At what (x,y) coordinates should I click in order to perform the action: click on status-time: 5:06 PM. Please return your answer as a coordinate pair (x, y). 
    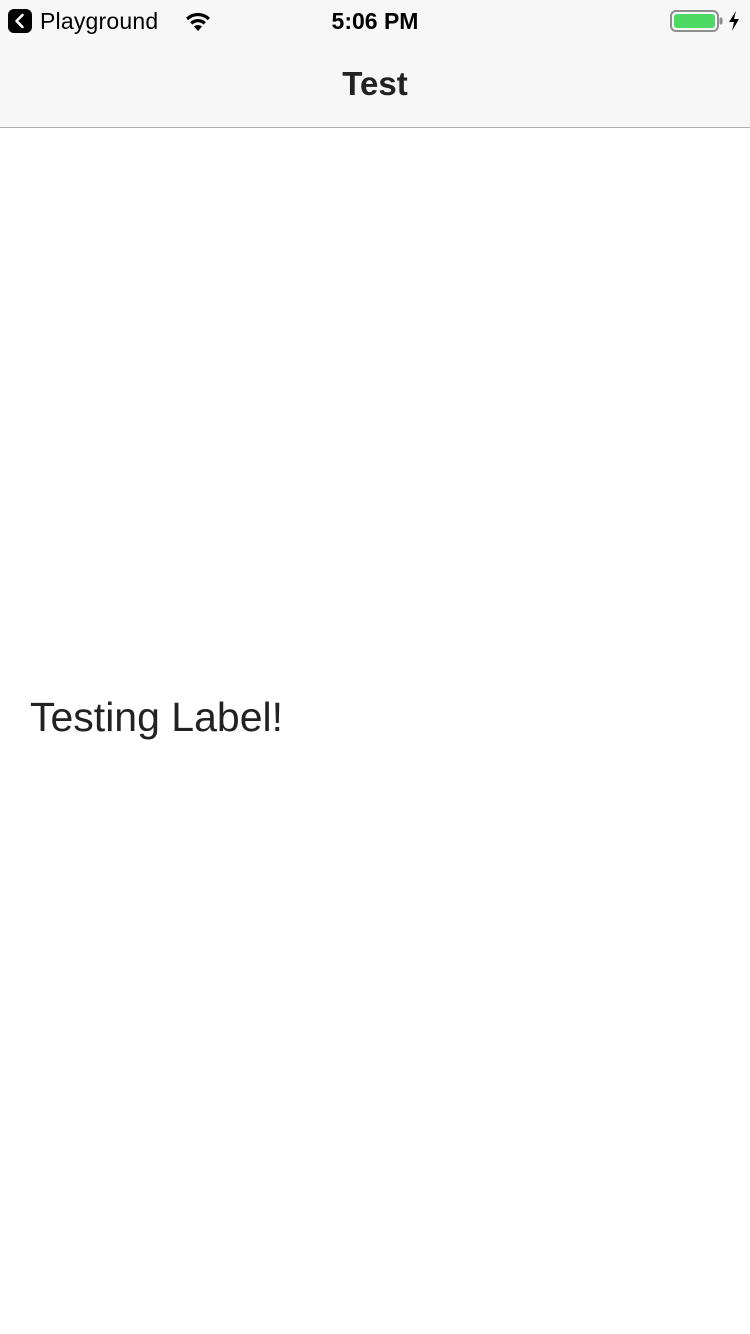
    Looking at the image, I should click on (375, 21).